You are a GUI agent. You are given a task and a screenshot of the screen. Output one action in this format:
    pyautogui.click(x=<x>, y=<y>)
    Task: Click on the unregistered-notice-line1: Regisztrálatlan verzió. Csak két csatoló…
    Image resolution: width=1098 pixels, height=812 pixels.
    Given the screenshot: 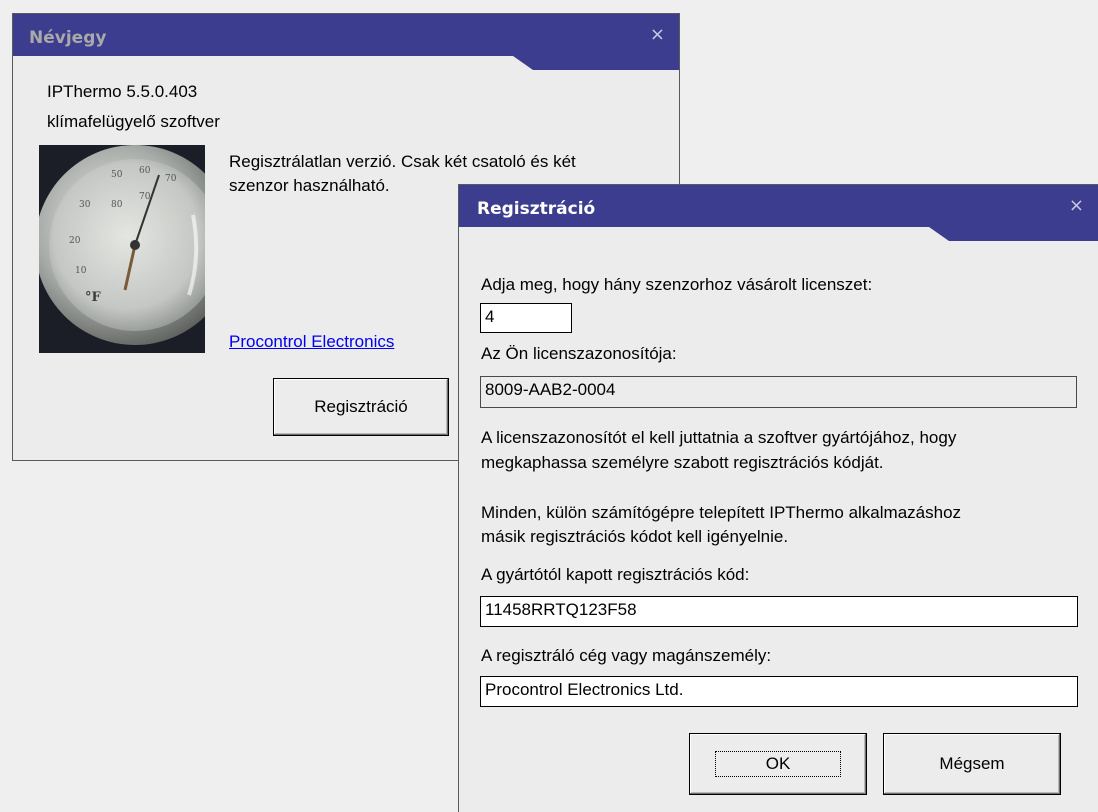 What is the action you would take?
    pyautogui.click(x=402, y=161)
    